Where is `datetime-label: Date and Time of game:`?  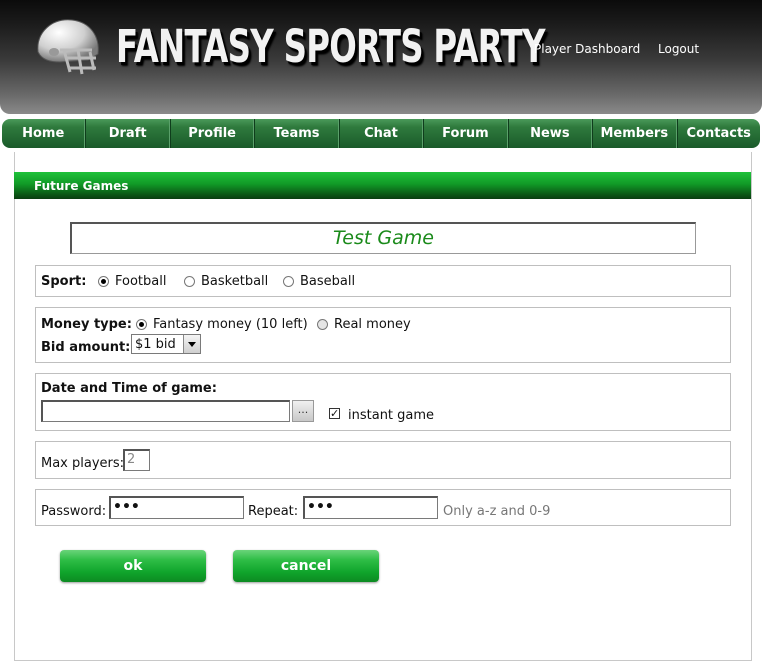 datetime-label: Date and Time of game: is located at coordinates (129, 388).